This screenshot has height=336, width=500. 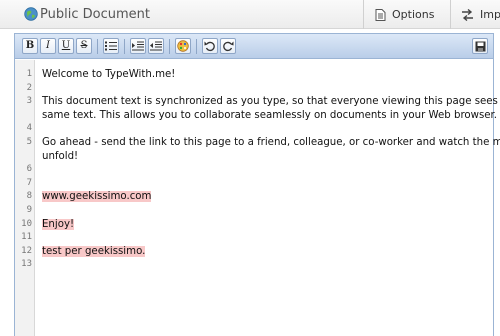 I want to click on bold-button: B, so click(x=30, y=46).